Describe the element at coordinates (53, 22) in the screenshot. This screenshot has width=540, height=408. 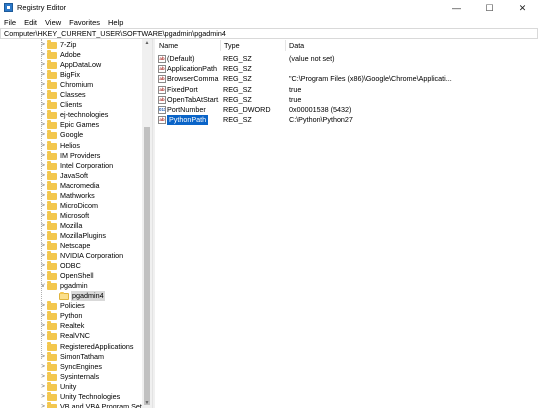
I see `menu-view: View` at that location.